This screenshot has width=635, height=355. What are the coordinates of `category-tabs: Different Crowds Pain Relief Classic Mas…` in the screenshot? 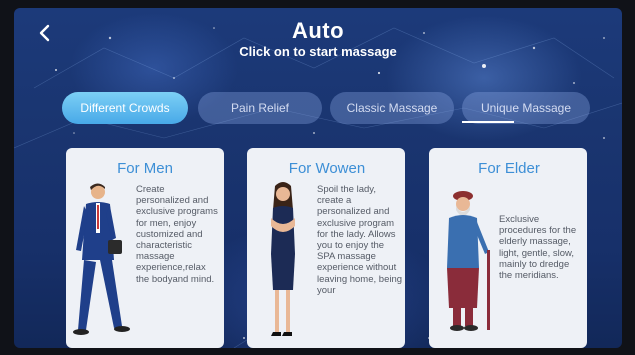 It's located at (328, 109).